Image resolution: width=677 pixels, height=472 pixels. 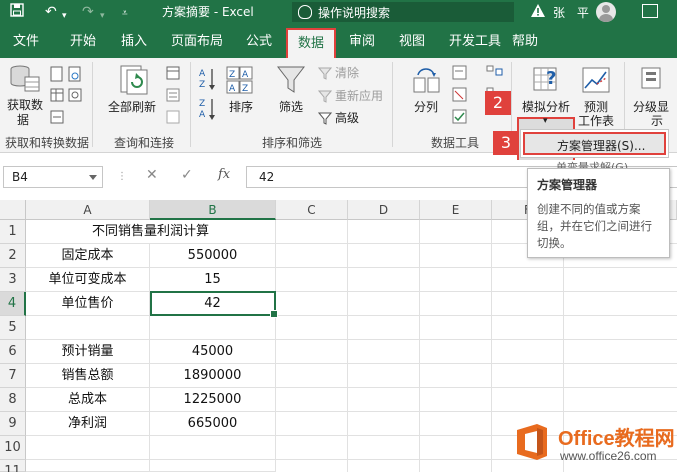 I want to click on row-header-8: 8, so click(x=13, y=400).